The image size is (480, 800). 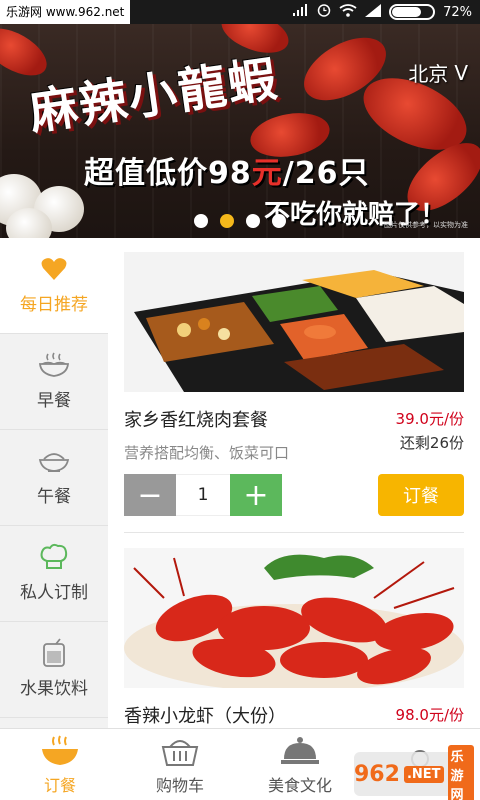 I want to click on carousel-indicator, so click(x=240, y=221).